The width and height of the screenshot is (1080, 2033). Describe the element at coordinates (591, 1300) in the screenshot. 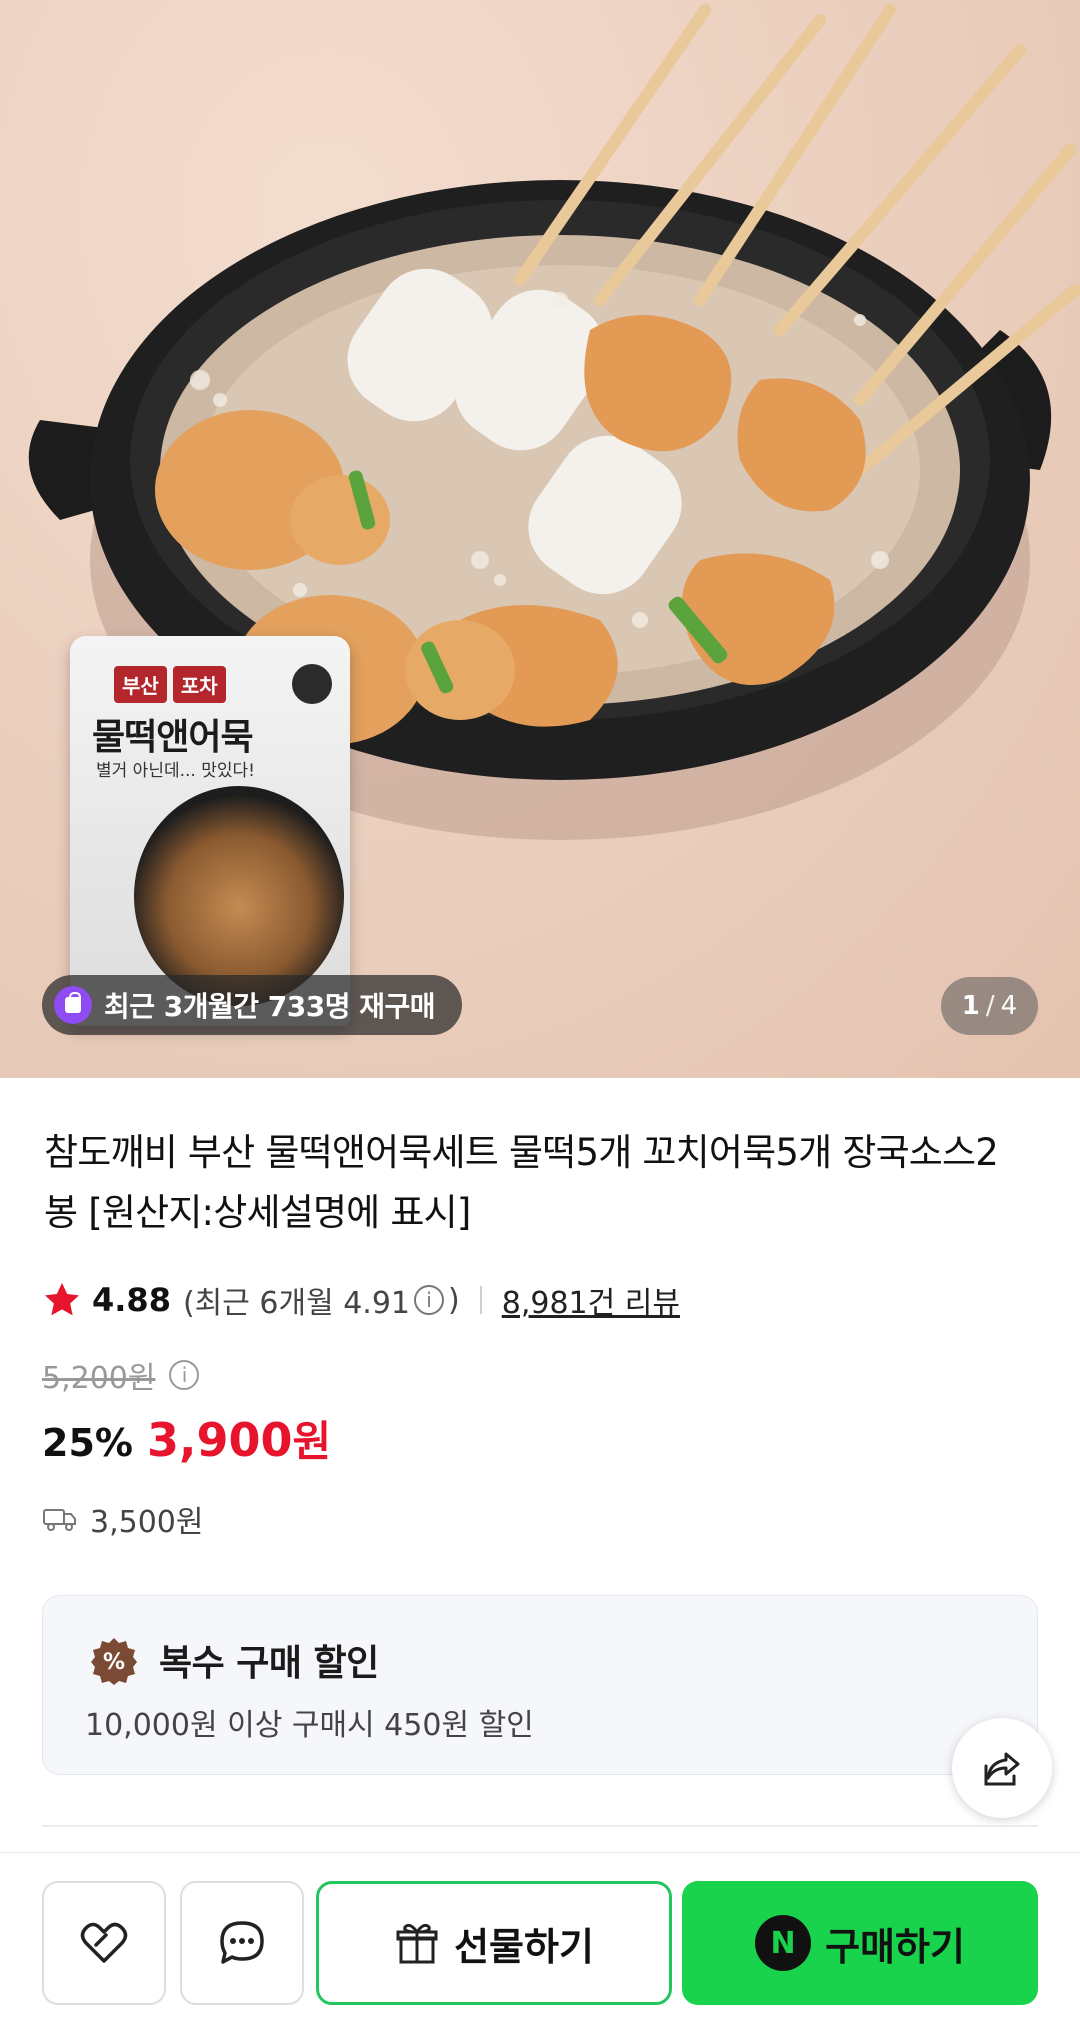

I see `review-count-link: 8,981건 리뷰` at that location.